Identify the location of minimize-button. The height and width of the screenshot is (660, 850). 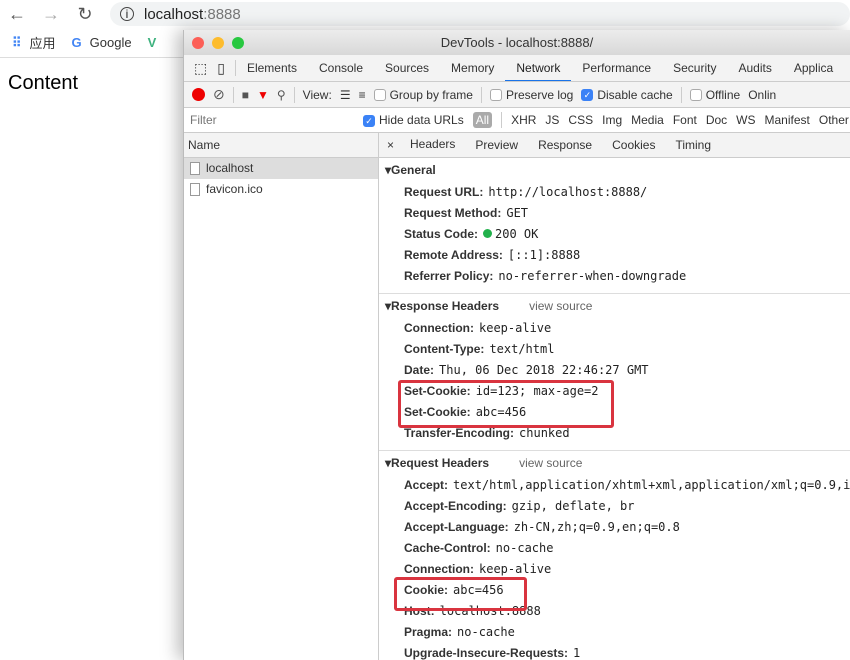
(218, 43).